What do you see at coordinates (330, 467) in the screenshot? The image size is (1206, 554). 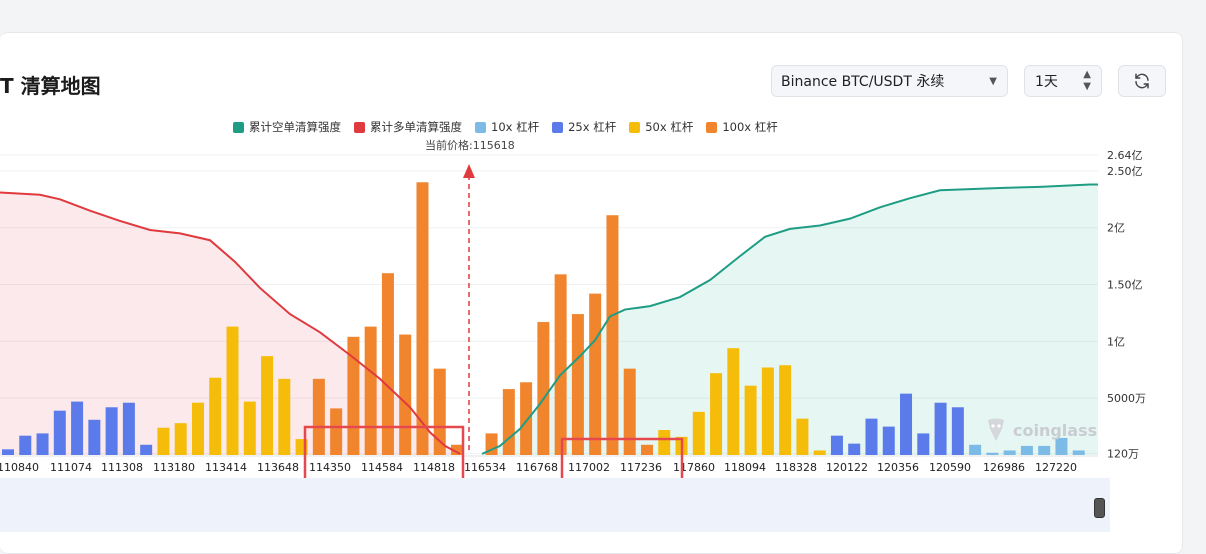 I see `x-tick-label: 114350` at bounding box center [330, 467].